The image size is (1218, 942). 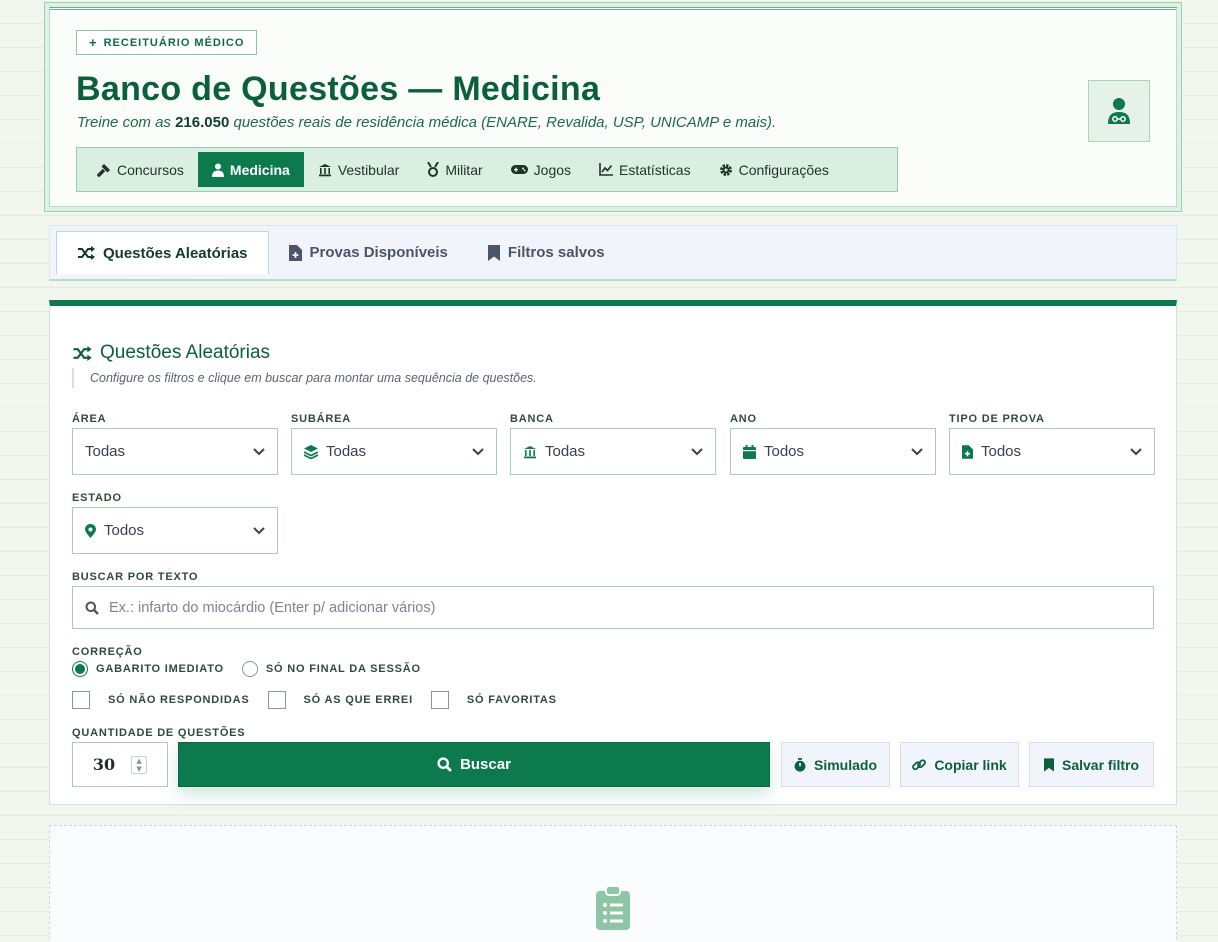 I want to click on nav-label: Medicina, so click(x=259, y=169).